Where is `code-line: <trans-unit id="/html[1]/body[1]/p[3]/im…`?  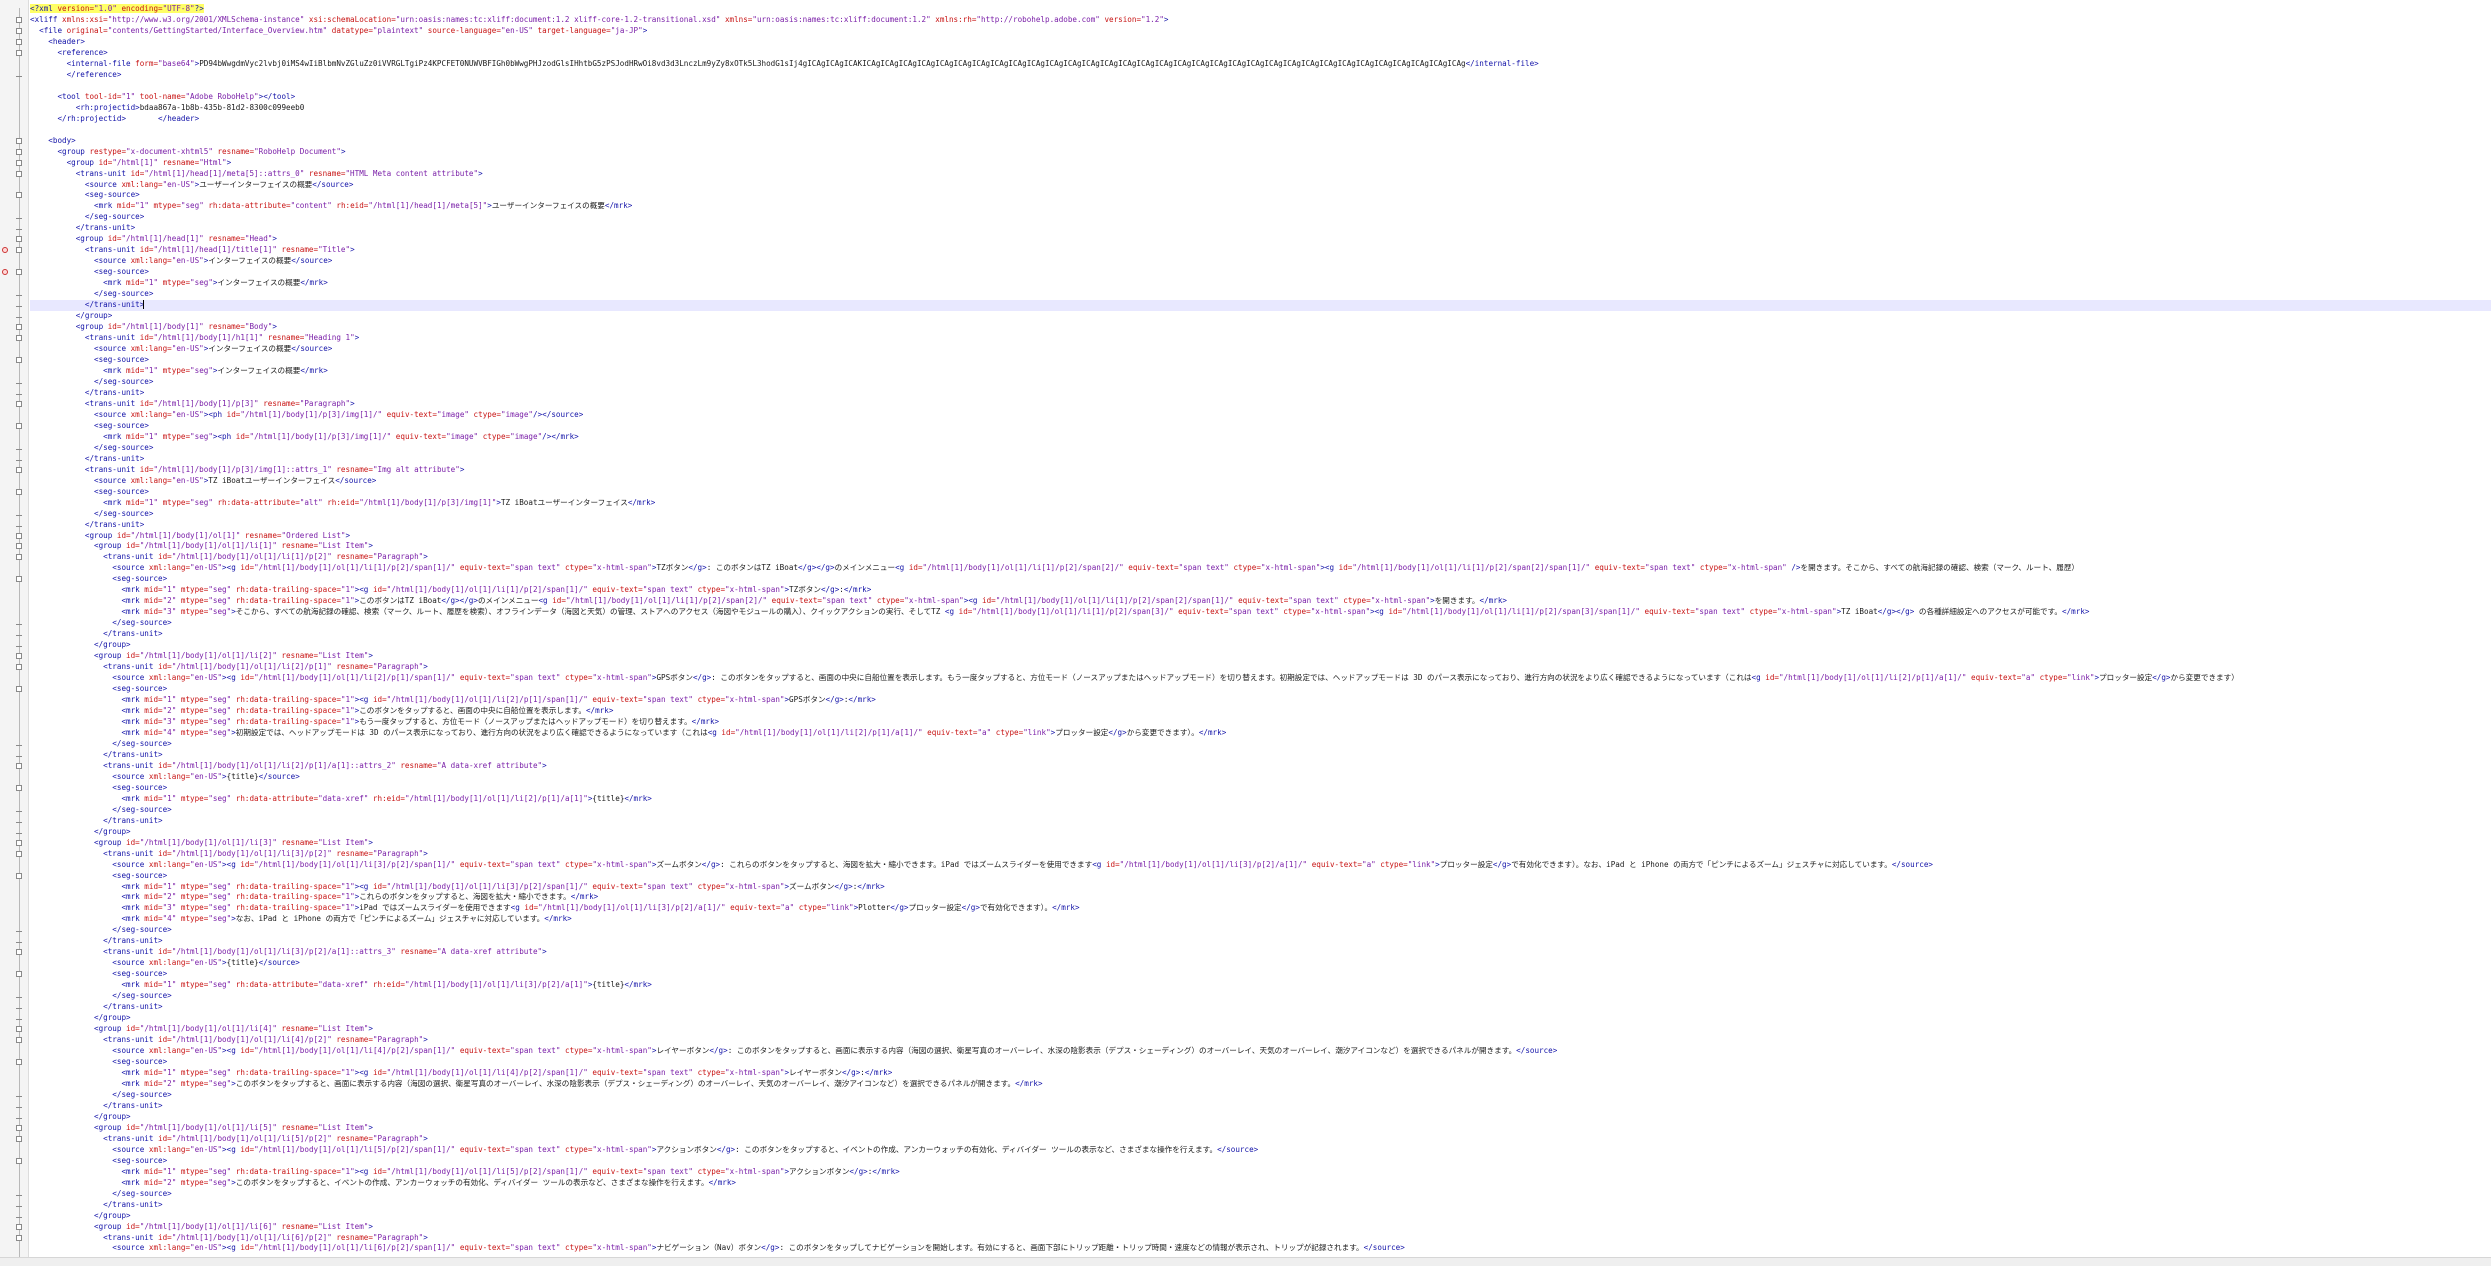 code-line: <trans-unit id="/html[1]/body[1]/p[3]/im… is located at coordinates (1253, 470).